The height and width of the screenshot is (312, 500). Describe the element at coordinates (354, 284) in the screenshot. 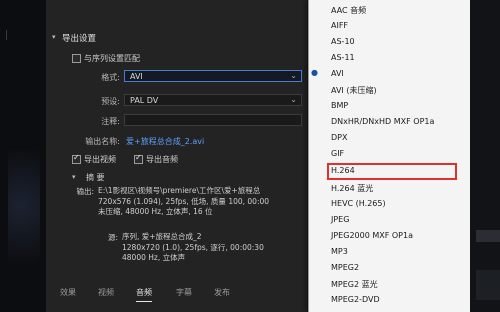

I see `format-option-mpeg2-bluray: MPEG2 蓝光` at that location.